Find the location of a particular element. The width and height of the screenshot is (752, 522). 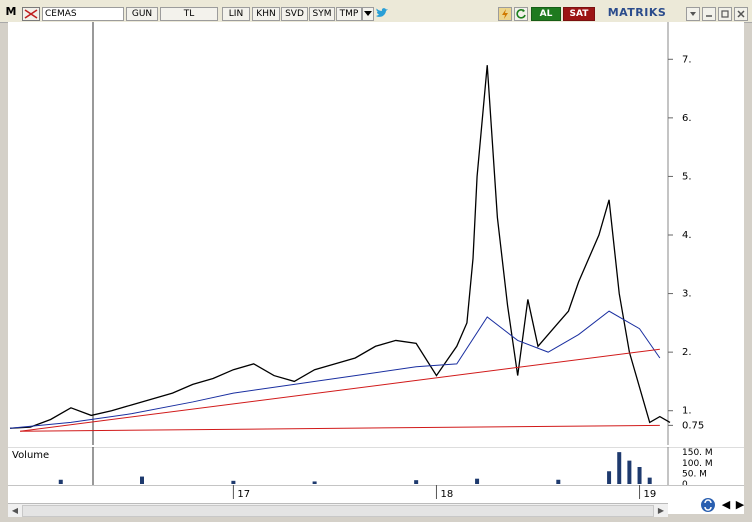

tmp-button: TMP is located at coordinates (349, 14).